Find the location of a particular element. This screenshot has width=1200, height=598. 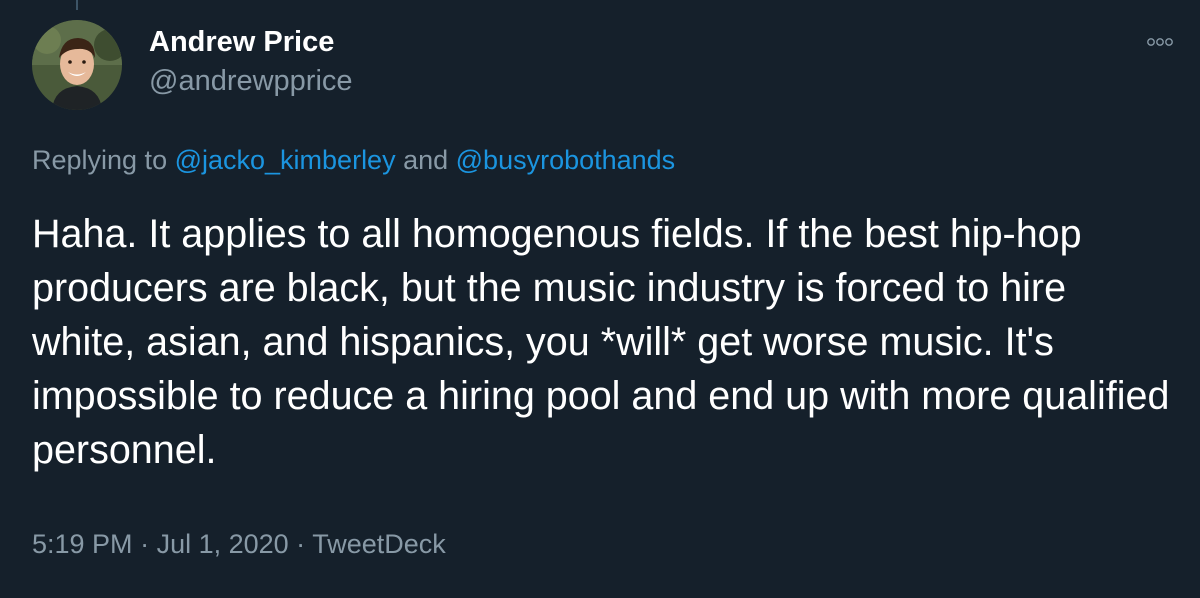

tweet-metadata: 5:19 PM · Jul 1, 2020 · TweetDeck is located at coordinates (239, 544).